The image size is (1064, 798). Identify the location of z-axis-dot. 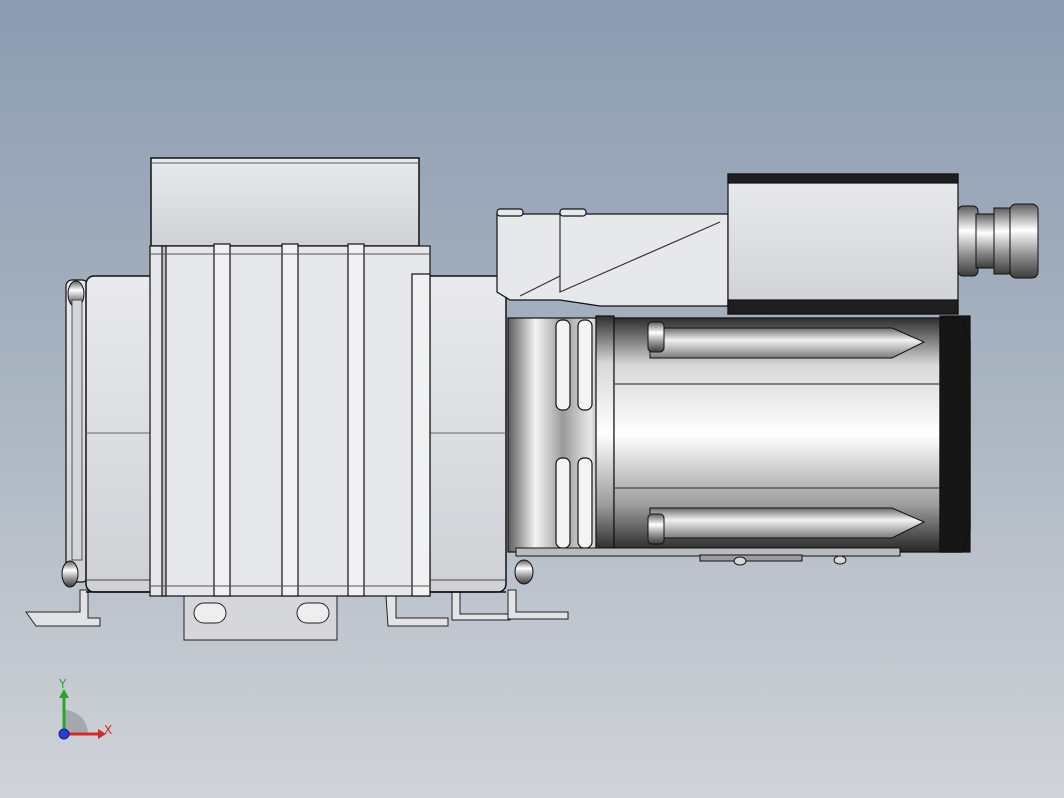
(64, 734).